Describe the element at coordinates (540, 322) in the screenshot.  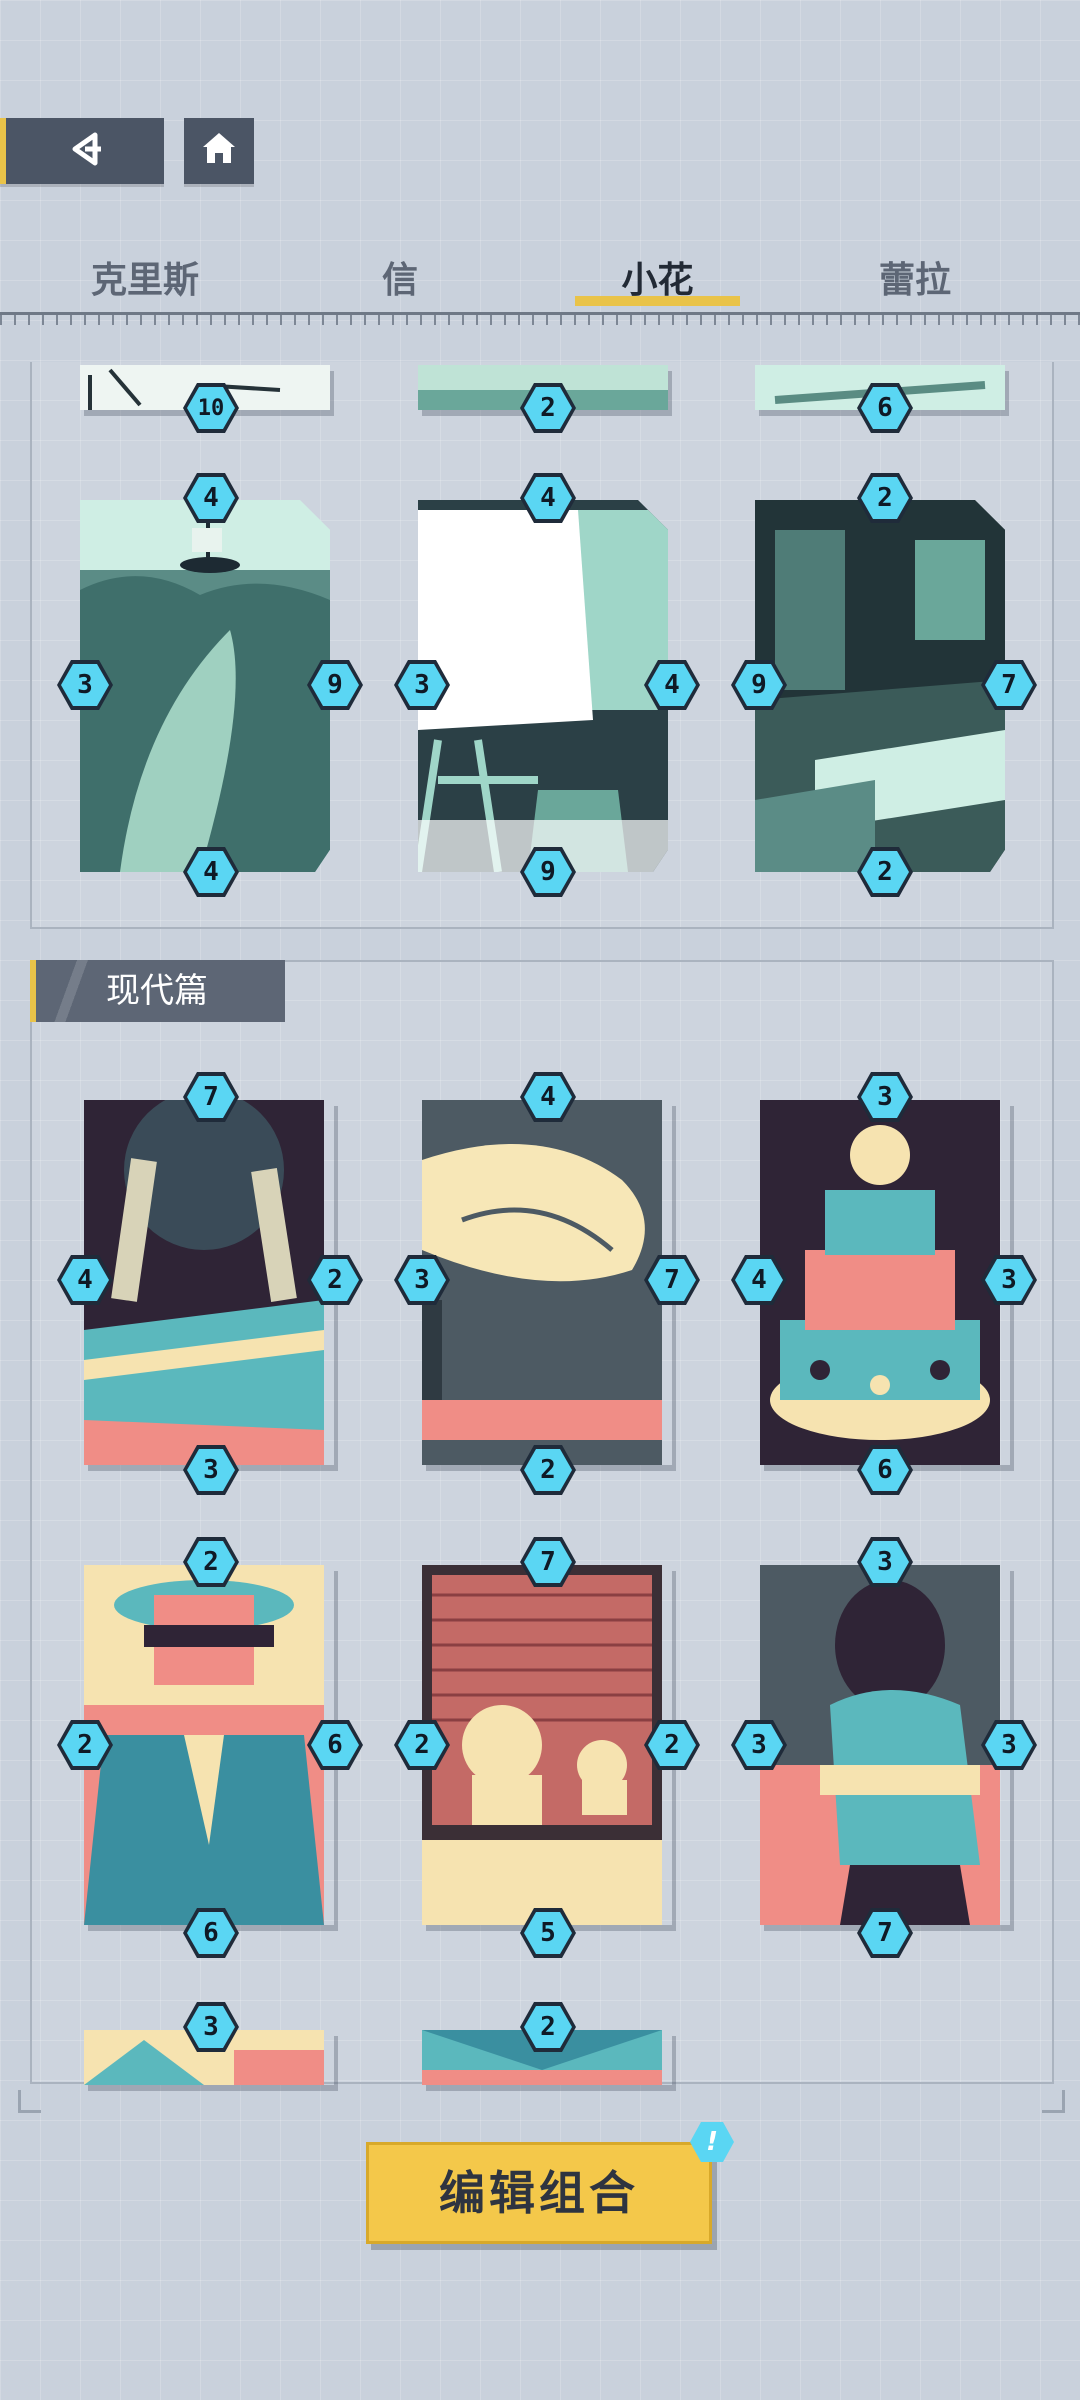
I see `tab-ruler-divider` at that location.